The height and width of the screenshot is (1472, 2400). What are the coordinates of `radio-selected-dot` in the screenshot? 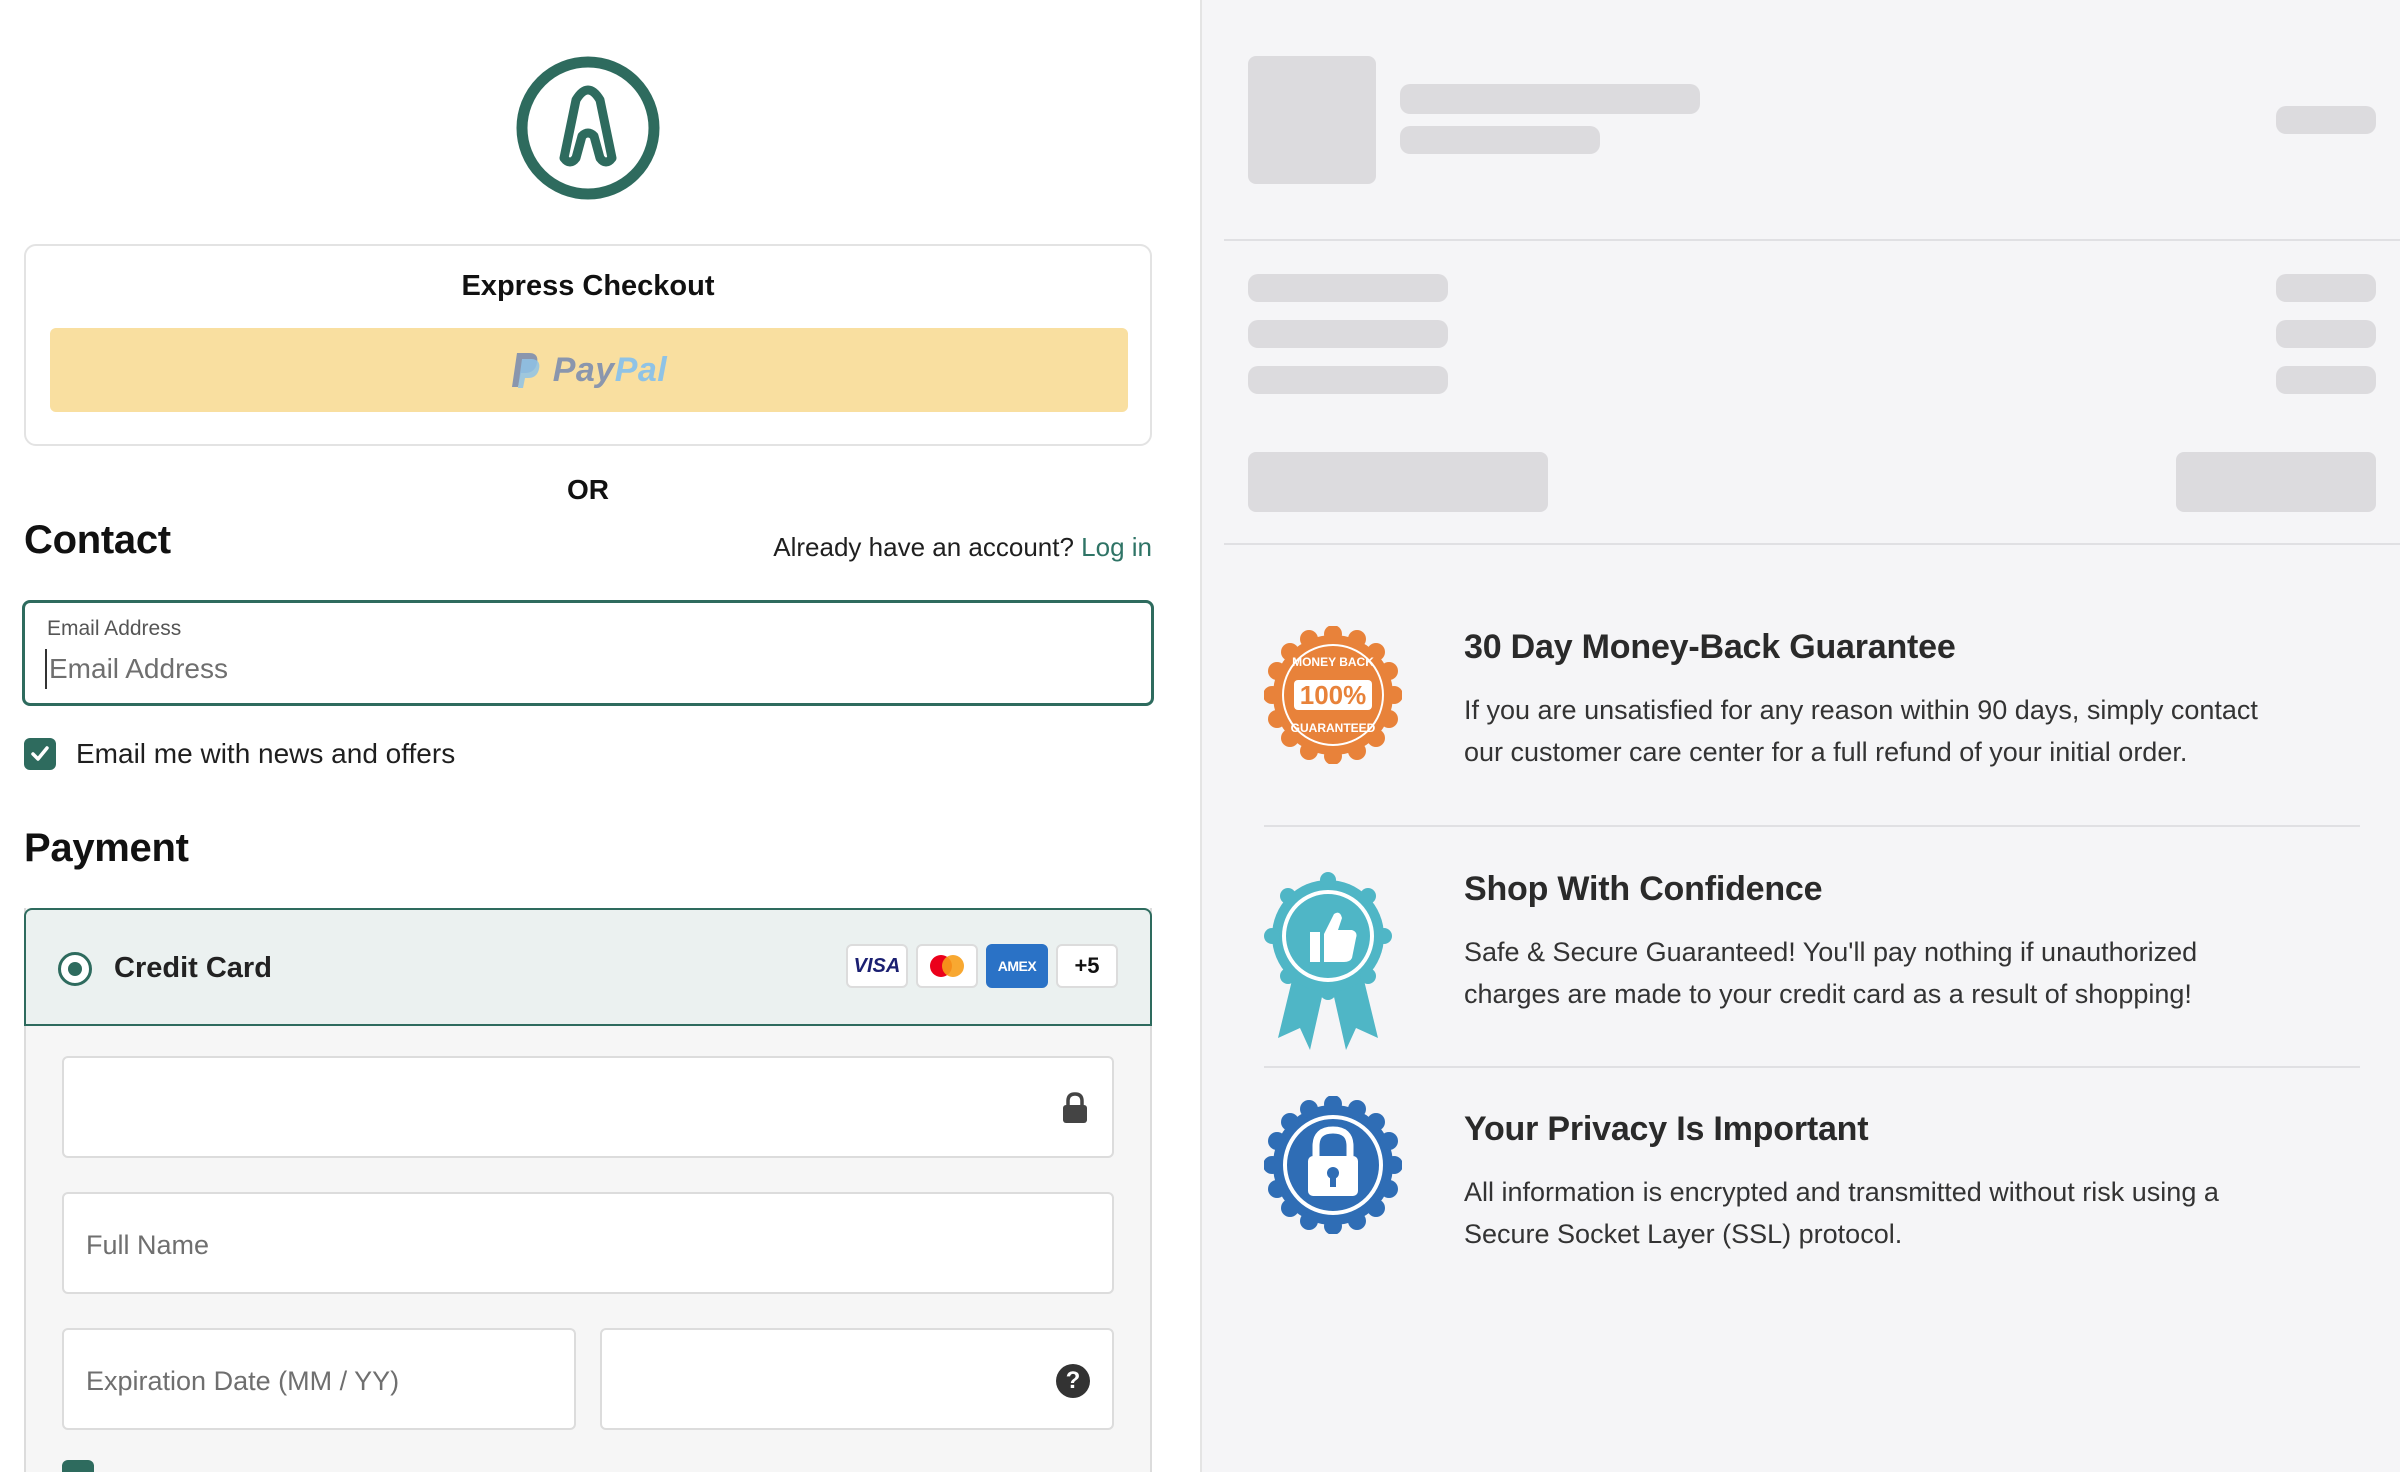 It's located at (75, 969).